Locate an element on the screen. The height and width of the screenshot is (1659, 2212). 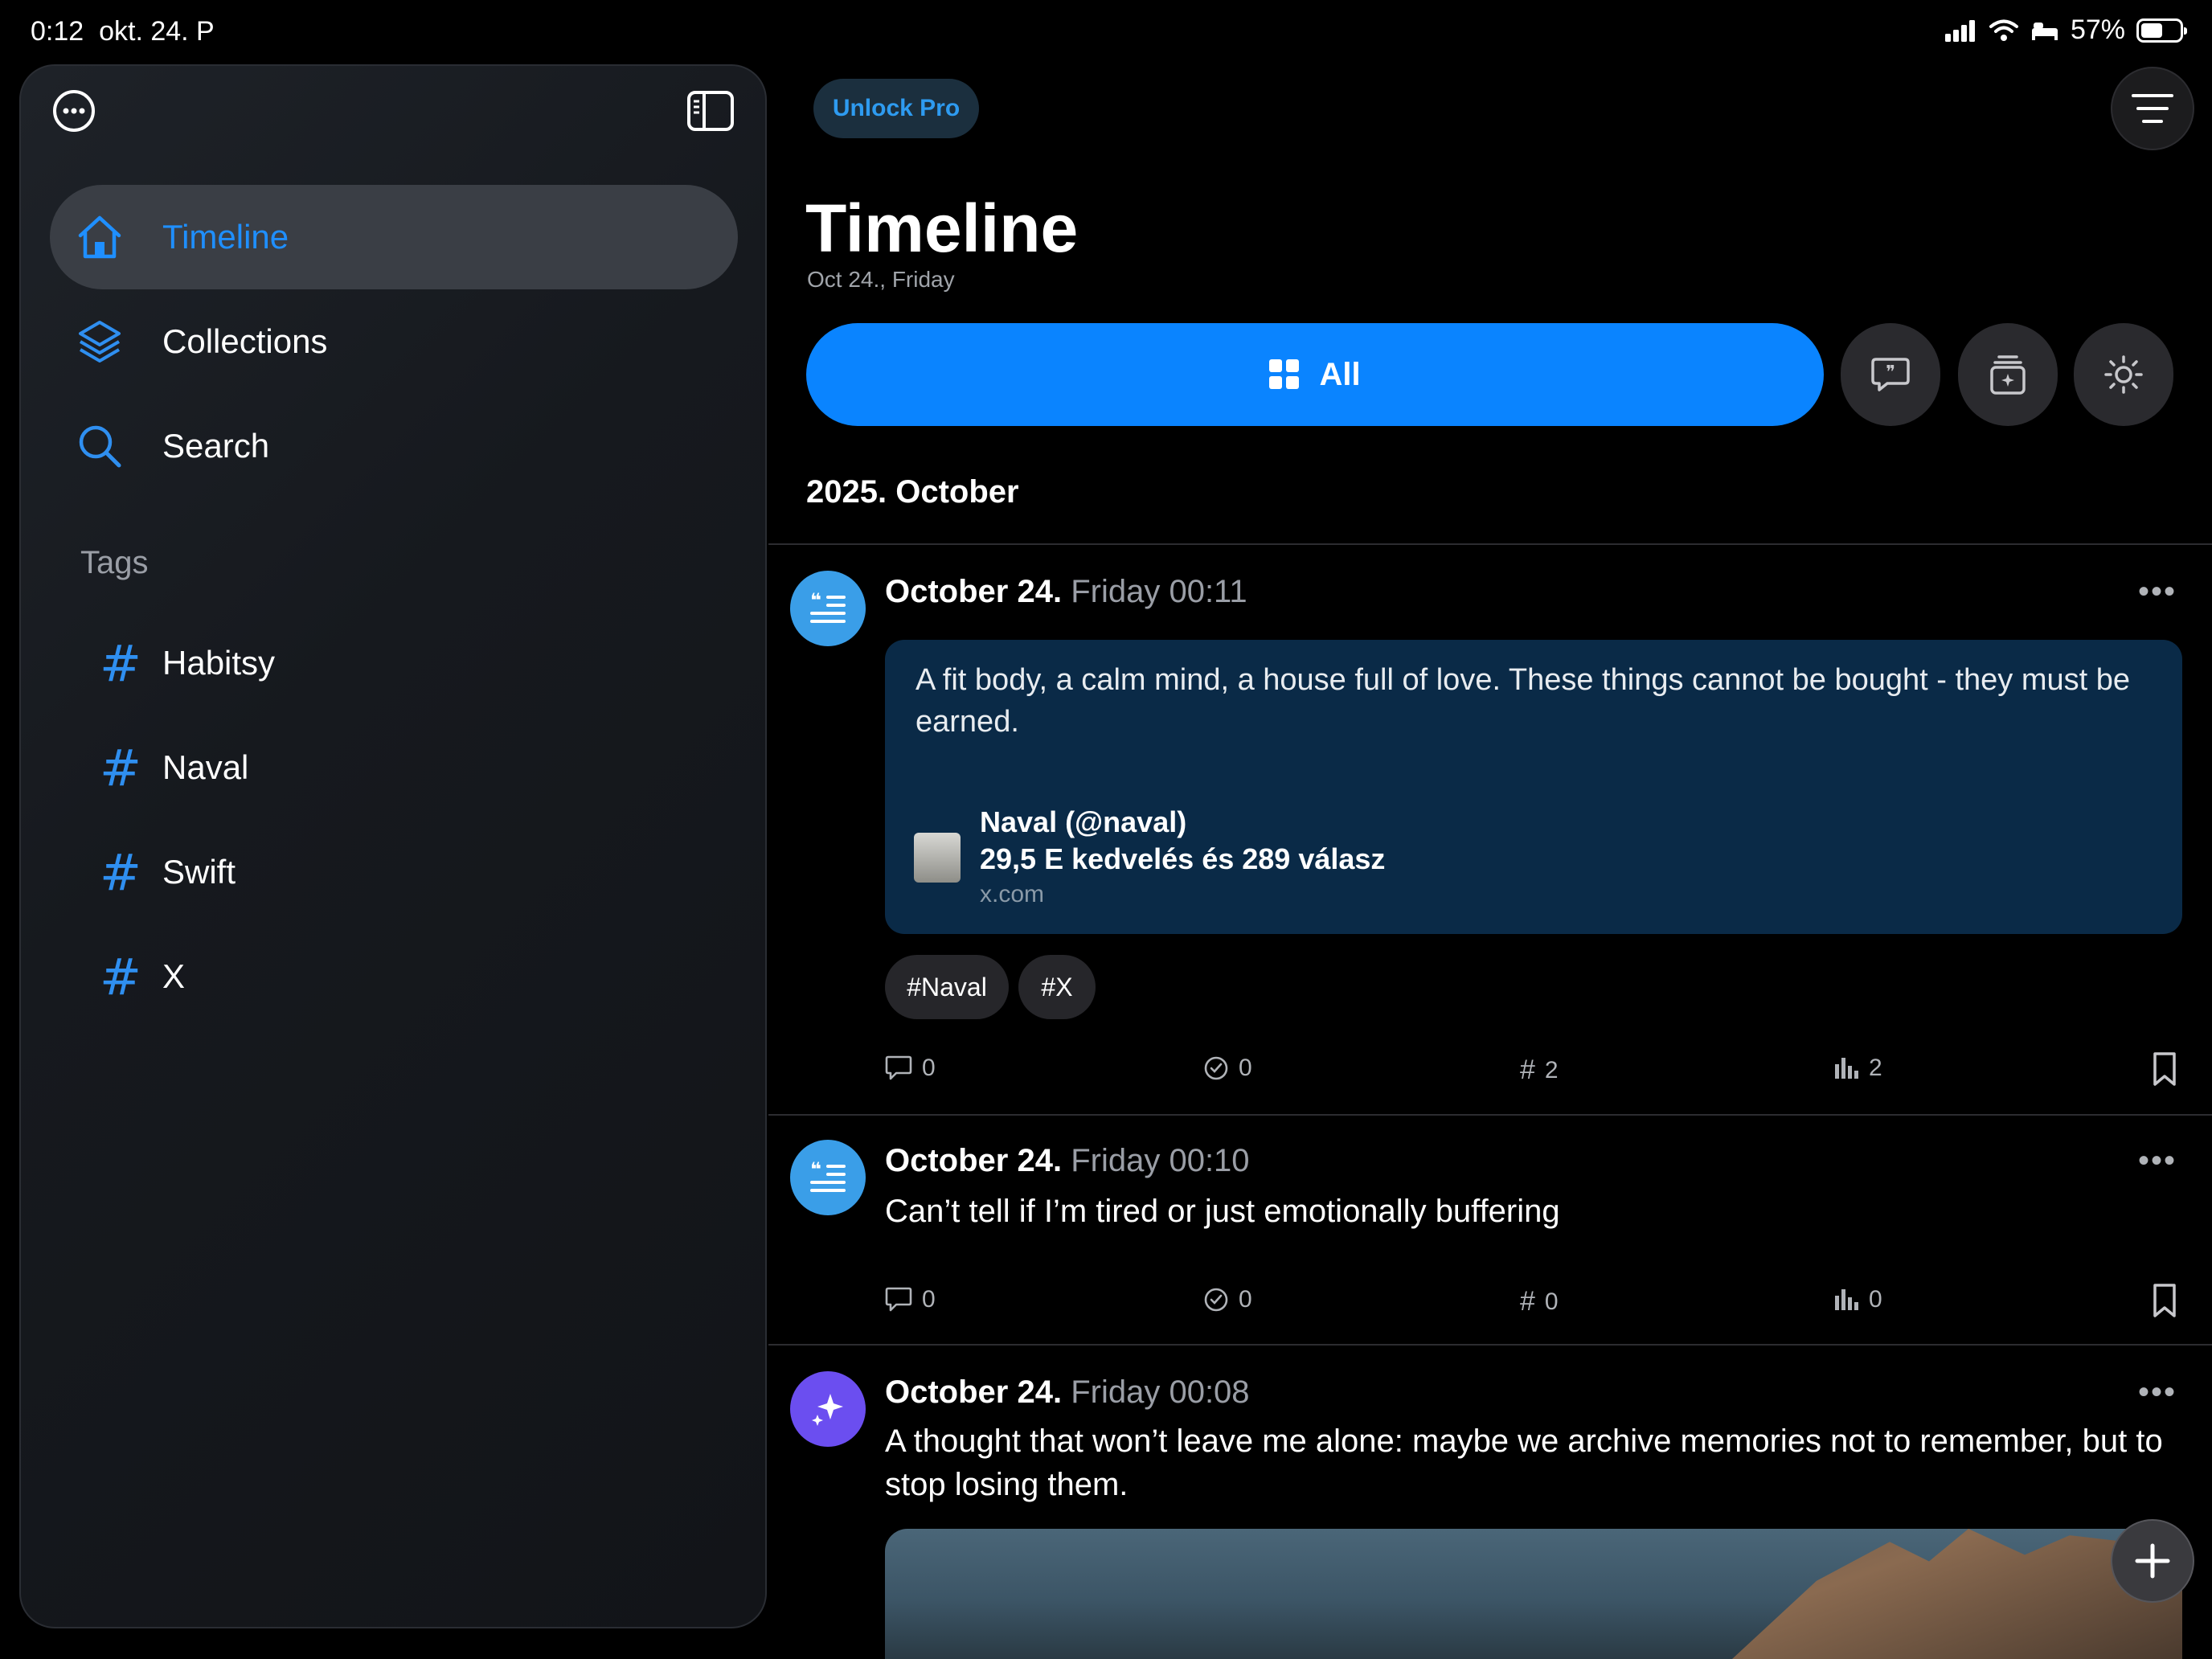
sparkle-icon is located at coordinates (827, 1410).